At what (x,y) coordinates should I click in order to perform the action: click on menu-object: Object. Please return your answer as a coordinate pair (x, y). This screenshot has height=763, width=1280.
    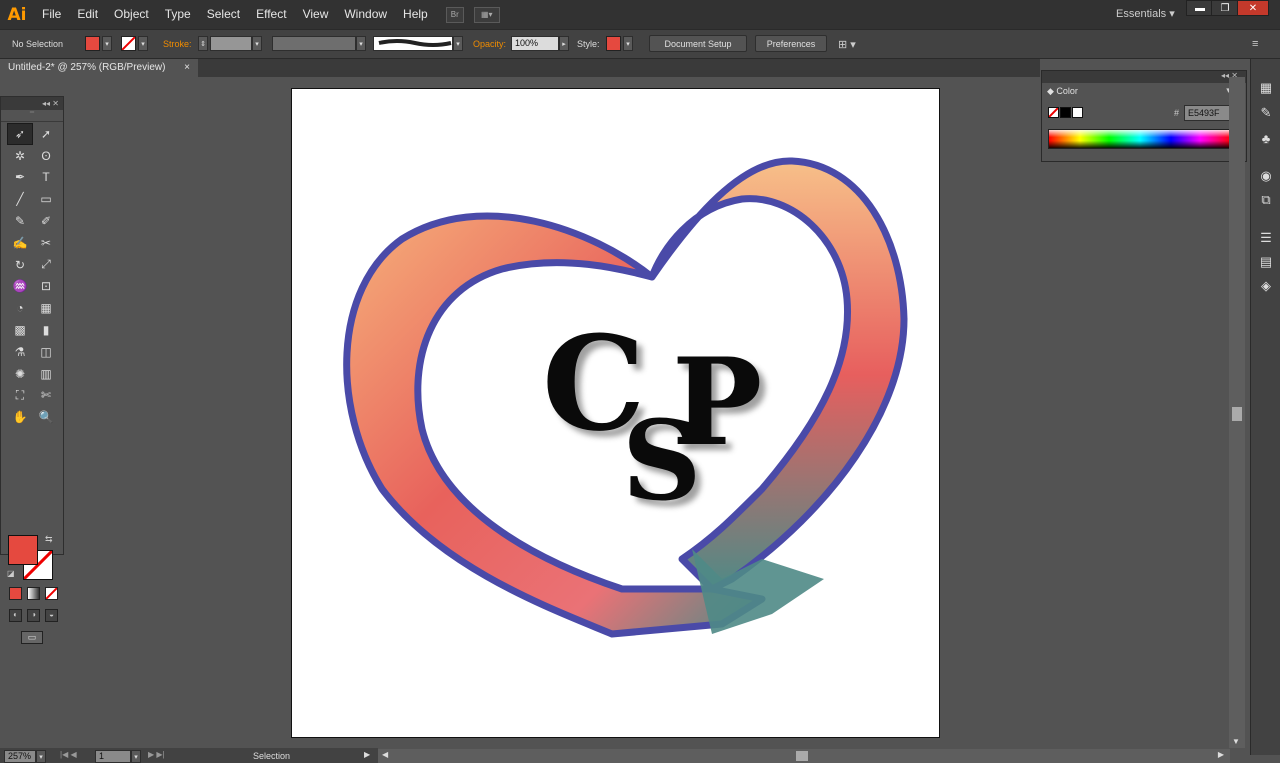
    Looking at the image, I should click on (131, 14).